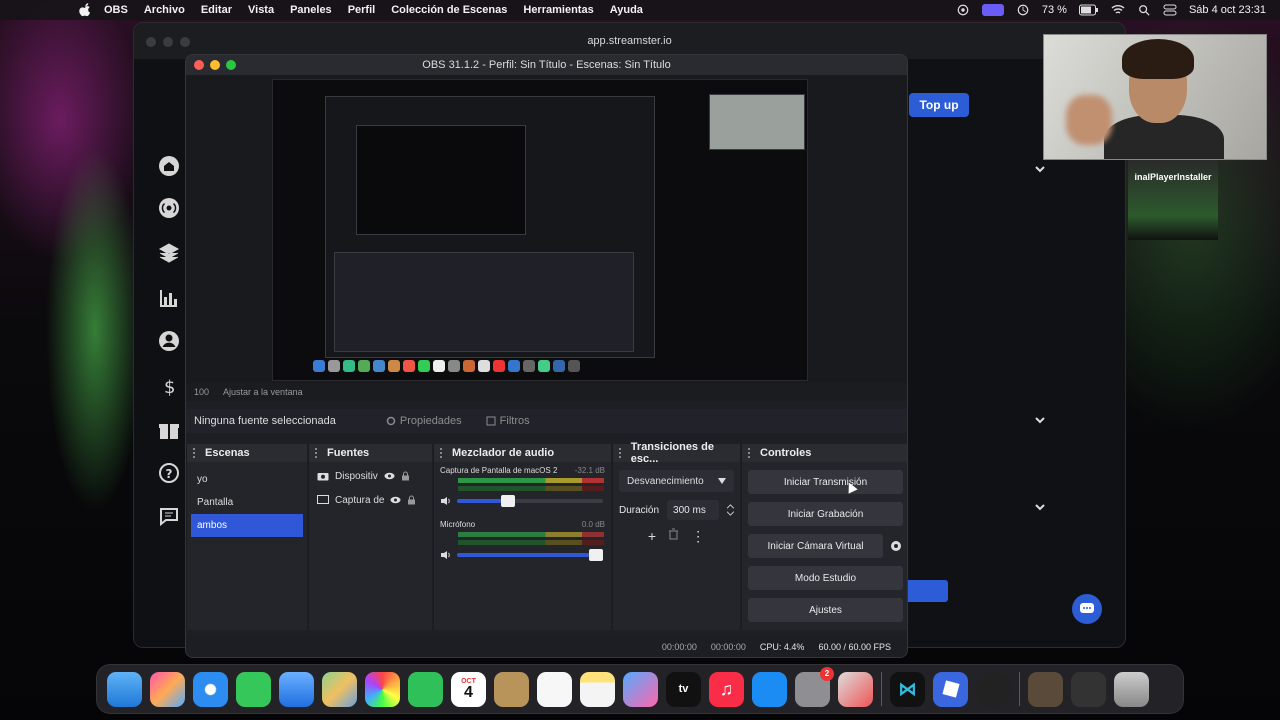 The height and width of the screenshot is (720, 1280). I want to click on screen-mirror-icon, so click(992, 10).